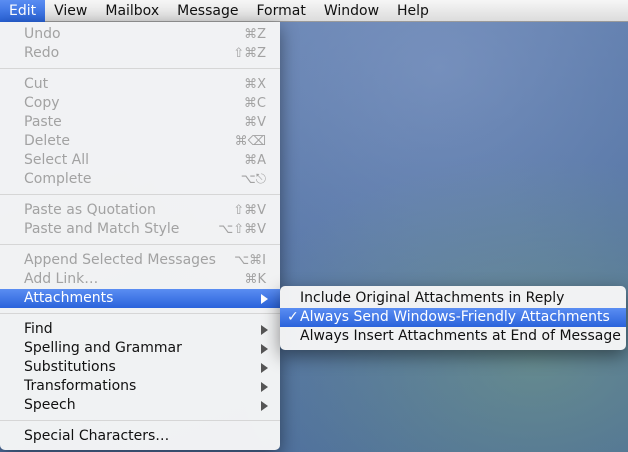 The height and width of the screenshot is (452, 628). What do you see at coordinates (70, 367) in the screenshot?
I see `menu-item-label: Substitutions` at bounding box center [70, 367].